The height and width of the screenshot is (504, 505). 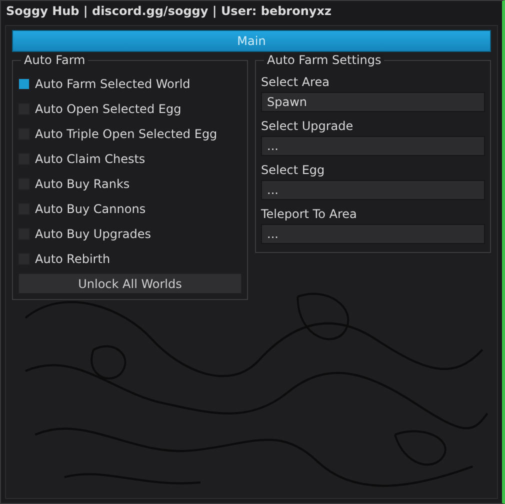 What do you see at coordinates (82, 183) in the screenshot?
I see `toggle-label: Auto Buy Ranks` at bounding box center [82, 183].